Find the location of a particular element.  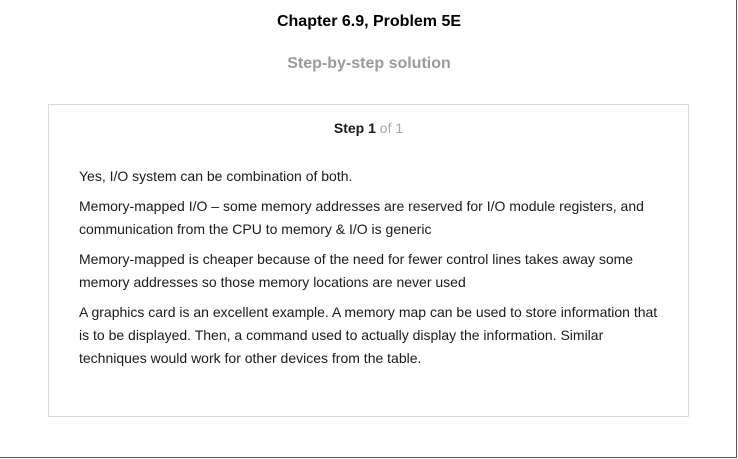

solution-subtitle: Step-by-step solution is located at coordinates (369, 63).